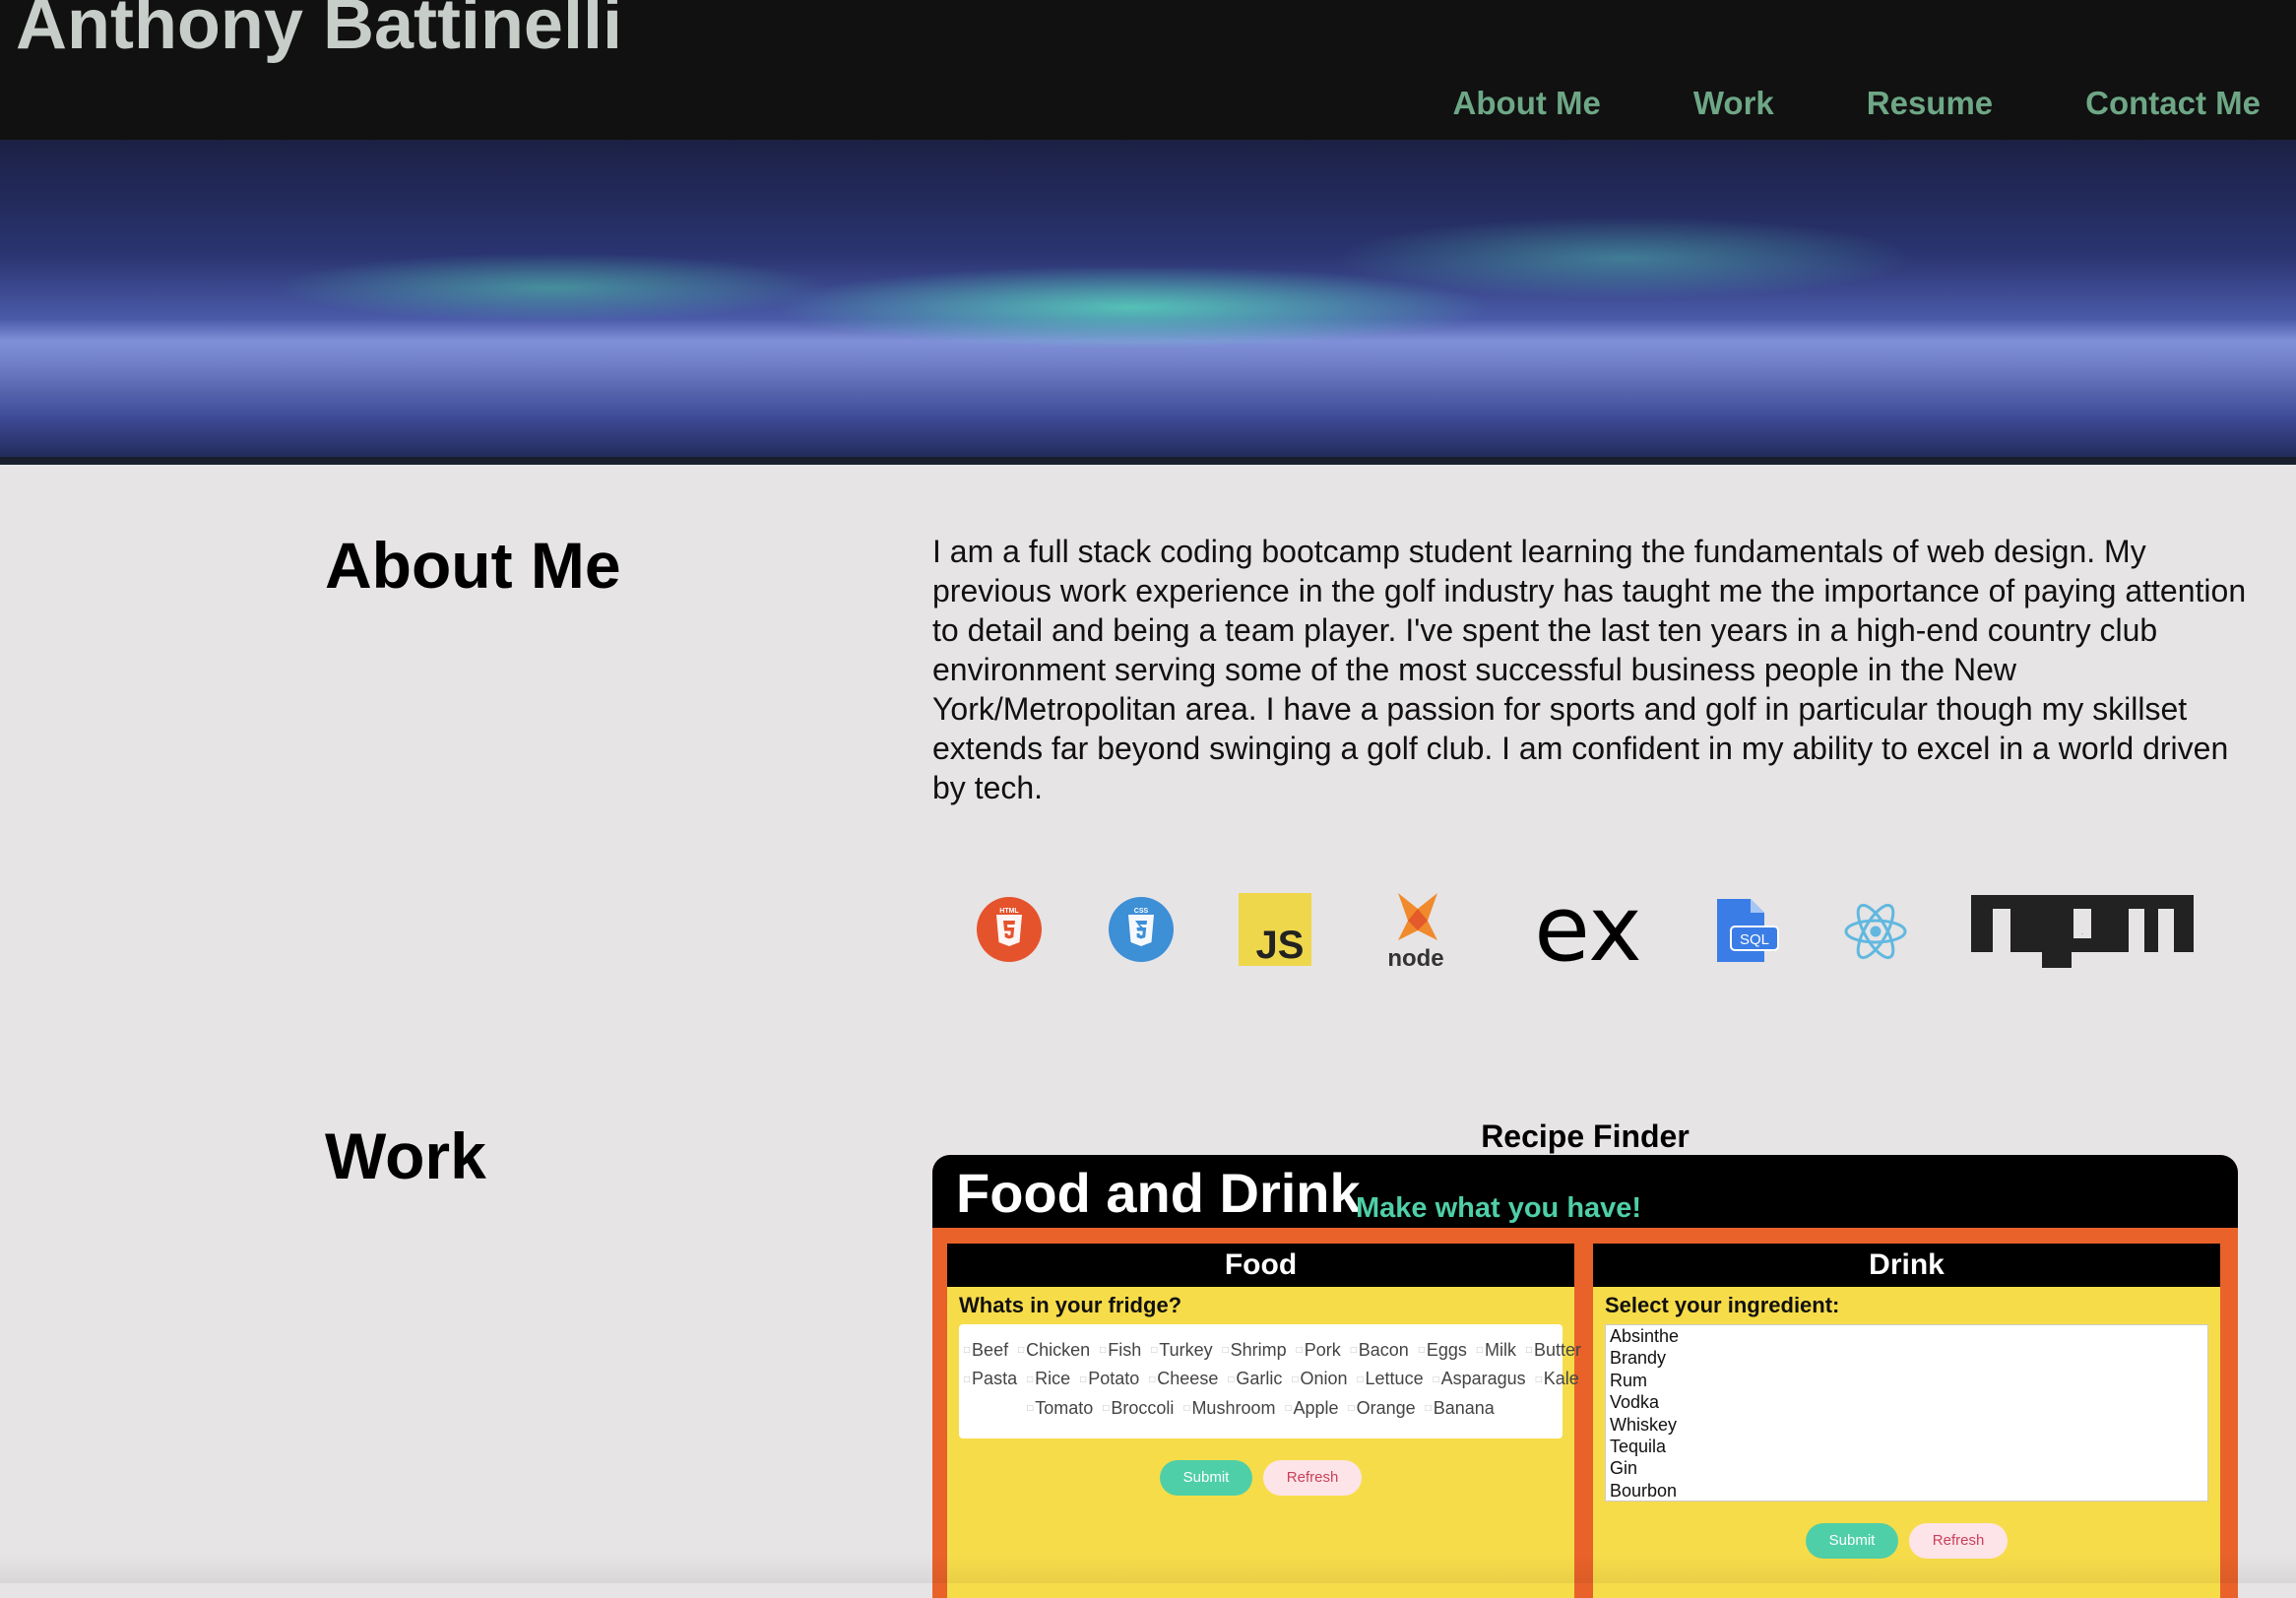 The width and height of the screenshot is (2296, 1598). I want to click on drink-option: Brandy, so click(1906, 1358).